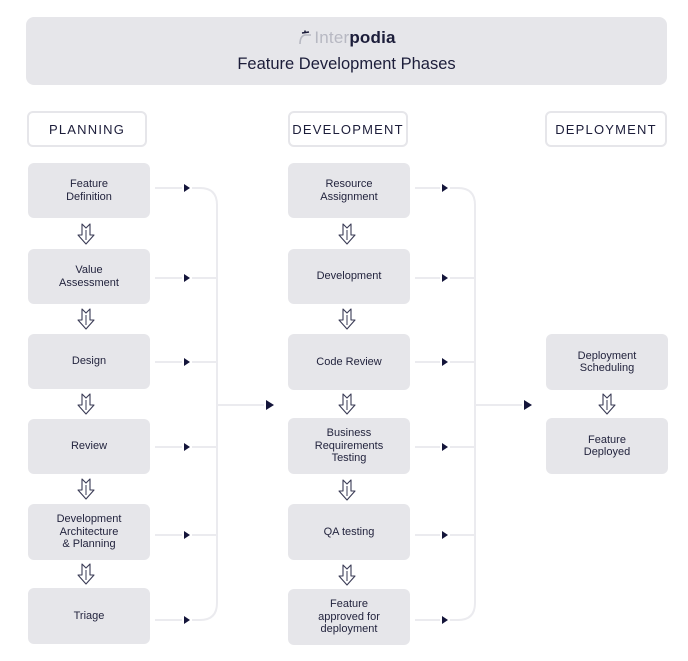 The height and width of the screenshot is (661, 688). I want to click on step-development: Development, so click(349, 276).